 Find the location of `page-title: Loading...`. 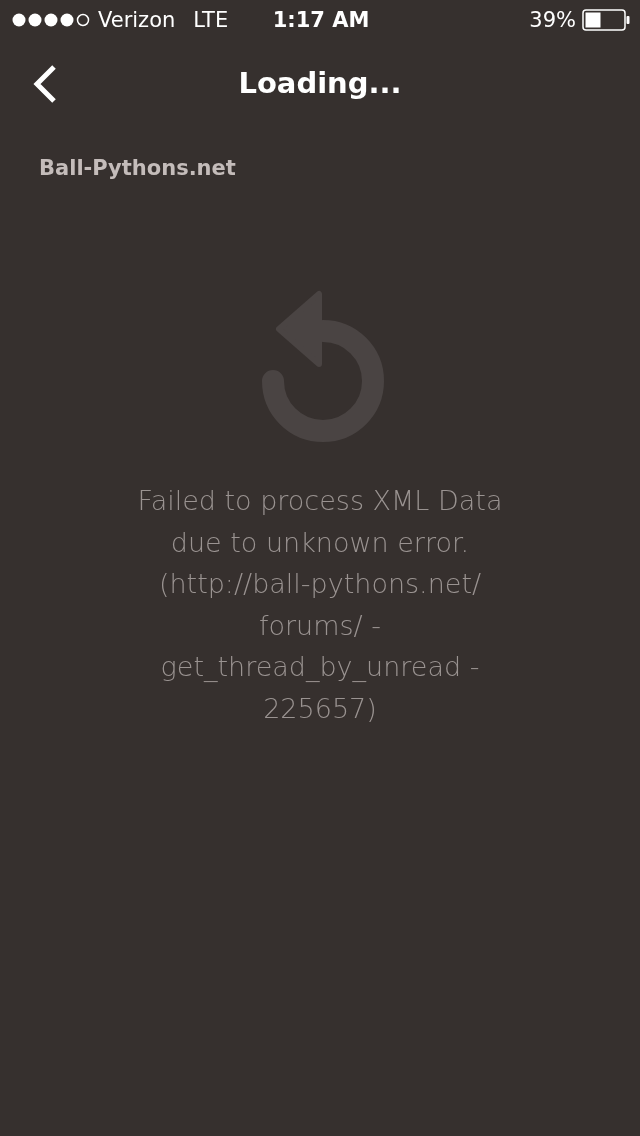

page-title: Loading... is located at coordinates (320, 83).